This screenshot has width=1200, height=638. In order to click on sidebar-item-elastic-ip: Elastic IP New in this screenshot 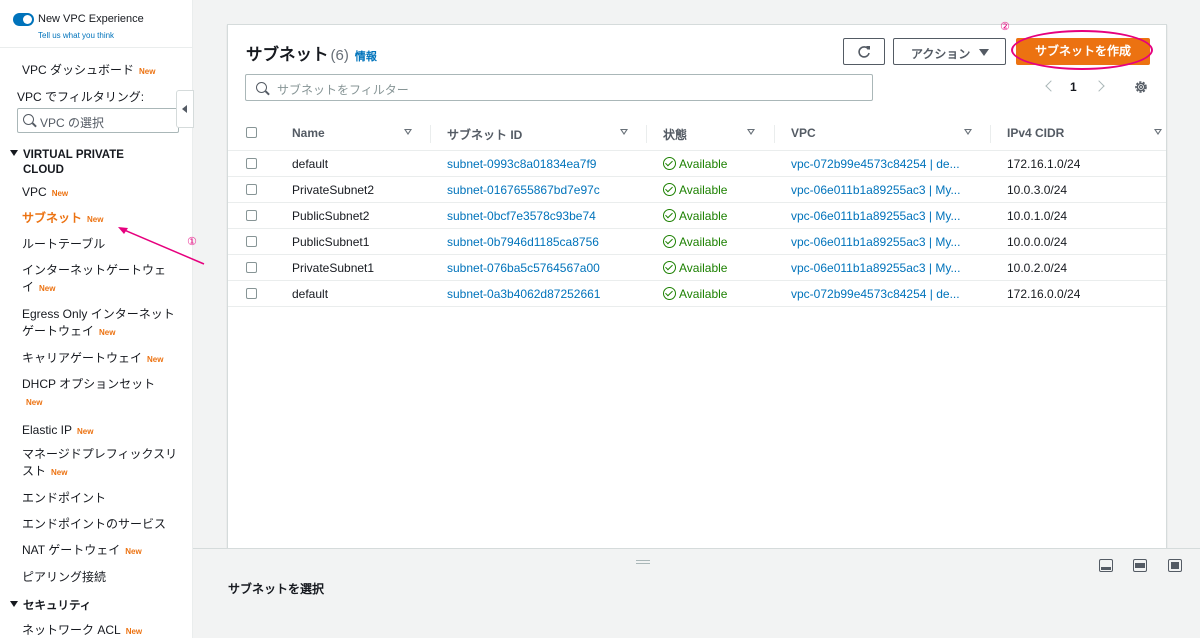, I will do `click(102, 431)`.